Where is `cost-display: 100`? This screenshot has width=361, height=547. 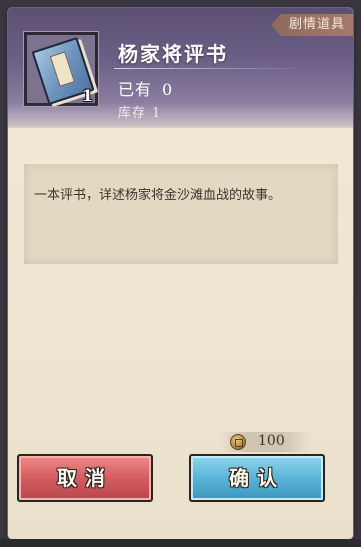 cost-display: 100 is located at coordinates (265, 442).